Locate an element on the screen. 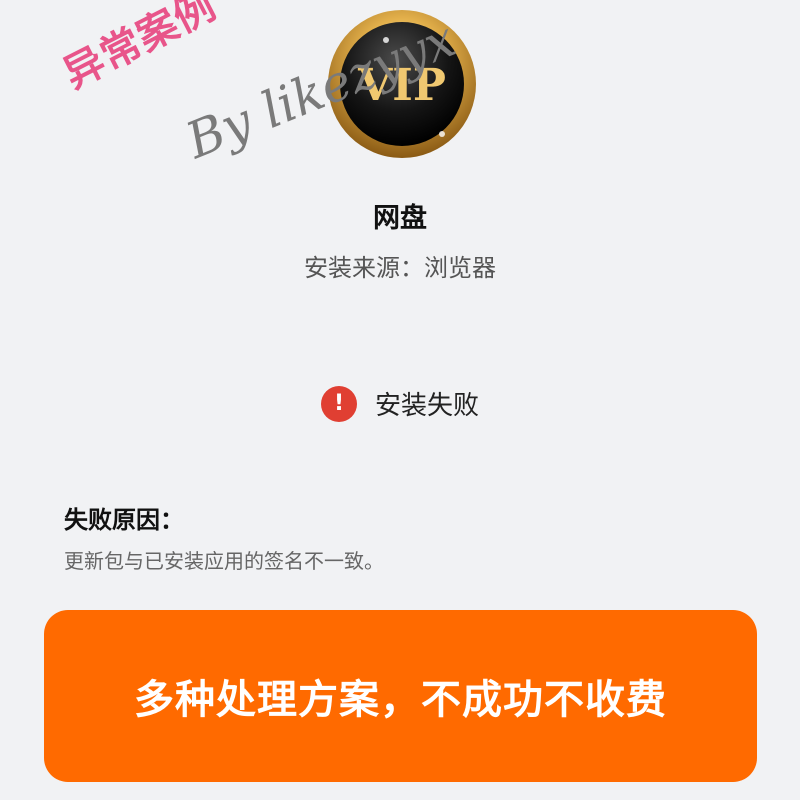 Image resolution: width=800 pixels, height=800 pixels. install-source: 安装来源：浏览器 is located at coordinates (400, 268).